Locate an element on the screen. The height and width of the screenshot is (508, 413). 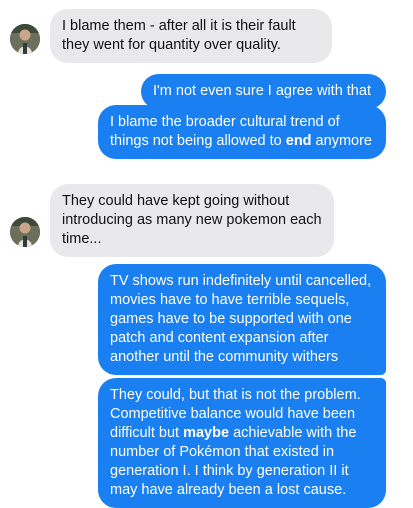
message-emphasis: maybe is located at coordinates (206, 433).